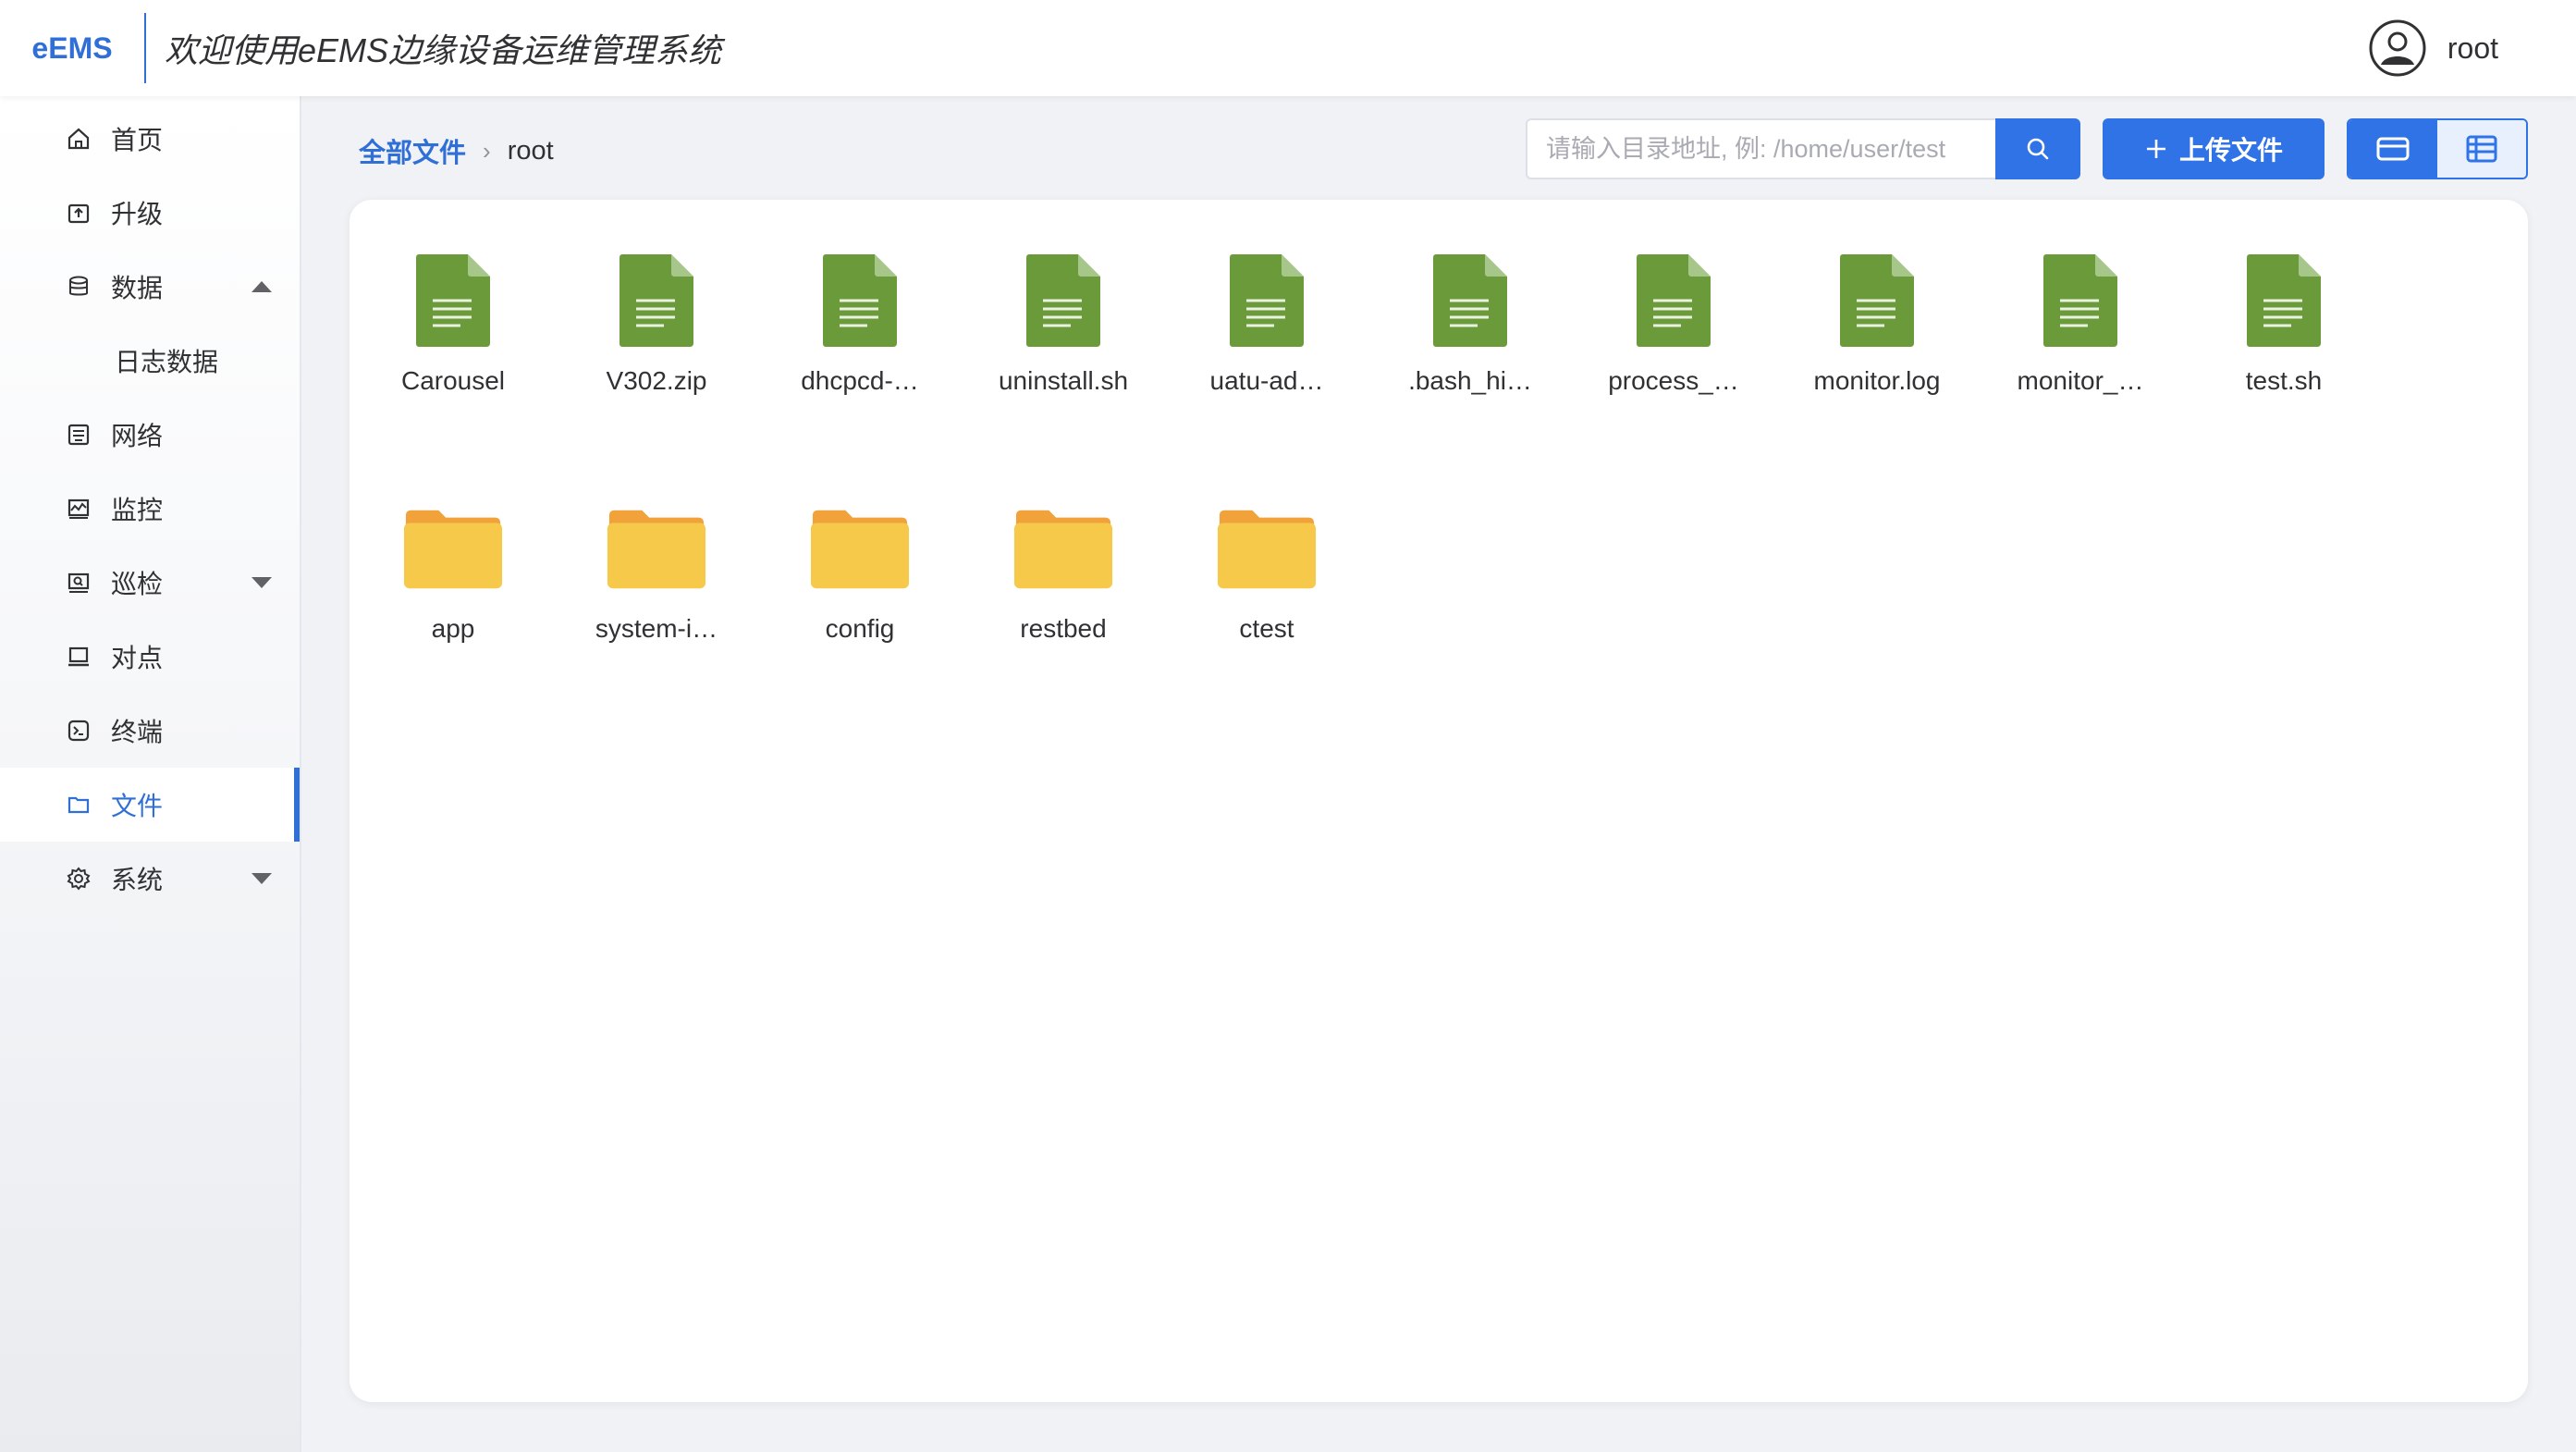 The width and height of the screenshot is (2576, 1452). What do you see at coordinates (137, 880) in the screenshot?
I see `sidebar-item-label: 系统` at bounding box center [137, 880].